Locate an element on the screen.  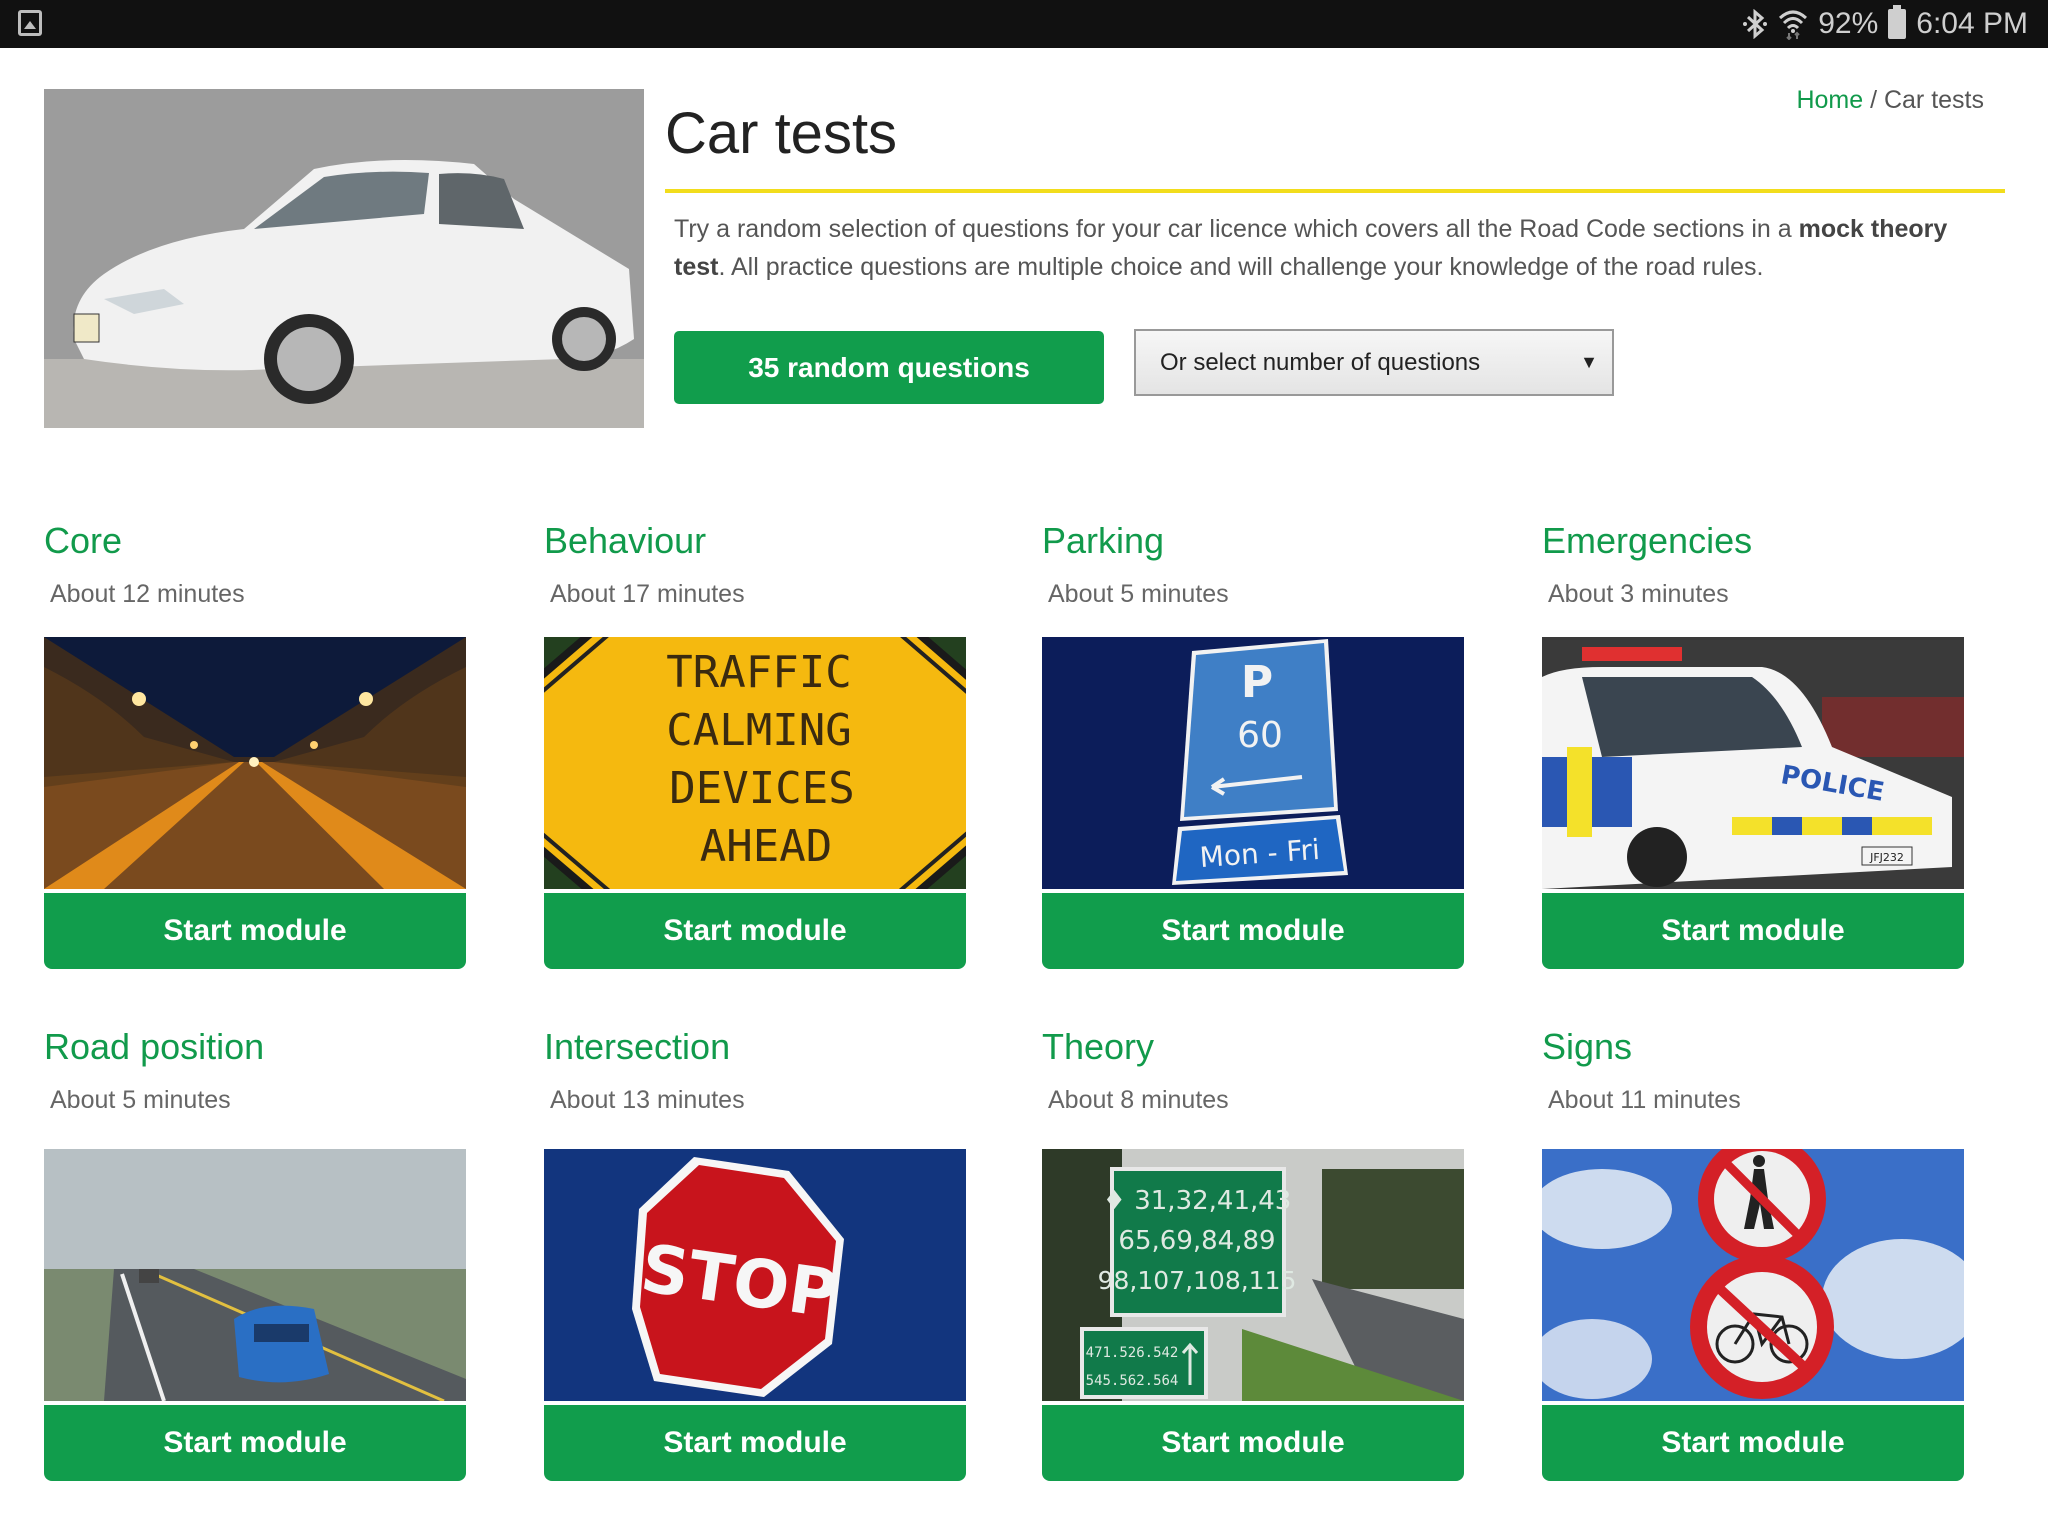
sign-text-line: 60 is located at coordinates (1260, 735).